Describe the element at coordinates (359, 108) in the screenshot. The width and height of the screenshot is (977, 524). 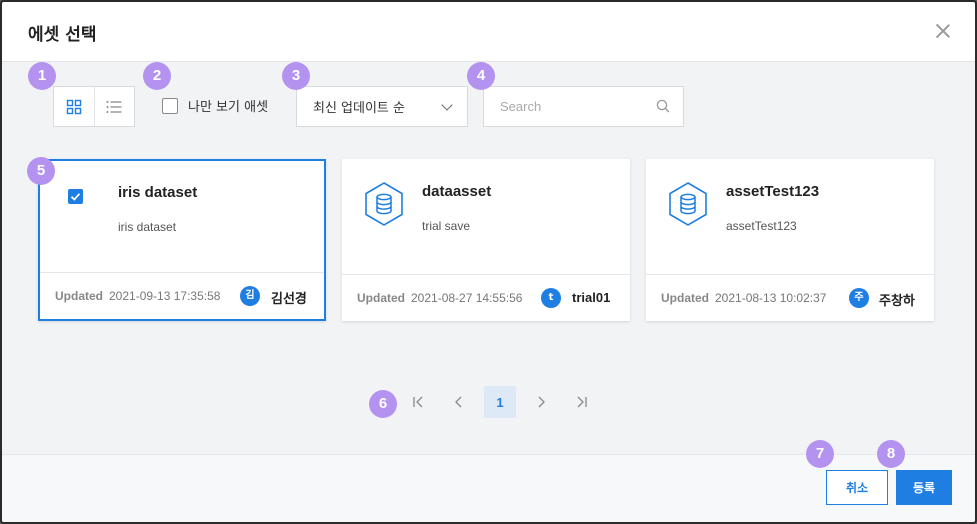
I see `sort-selected-value: 최신 업데이트 순` at that location.